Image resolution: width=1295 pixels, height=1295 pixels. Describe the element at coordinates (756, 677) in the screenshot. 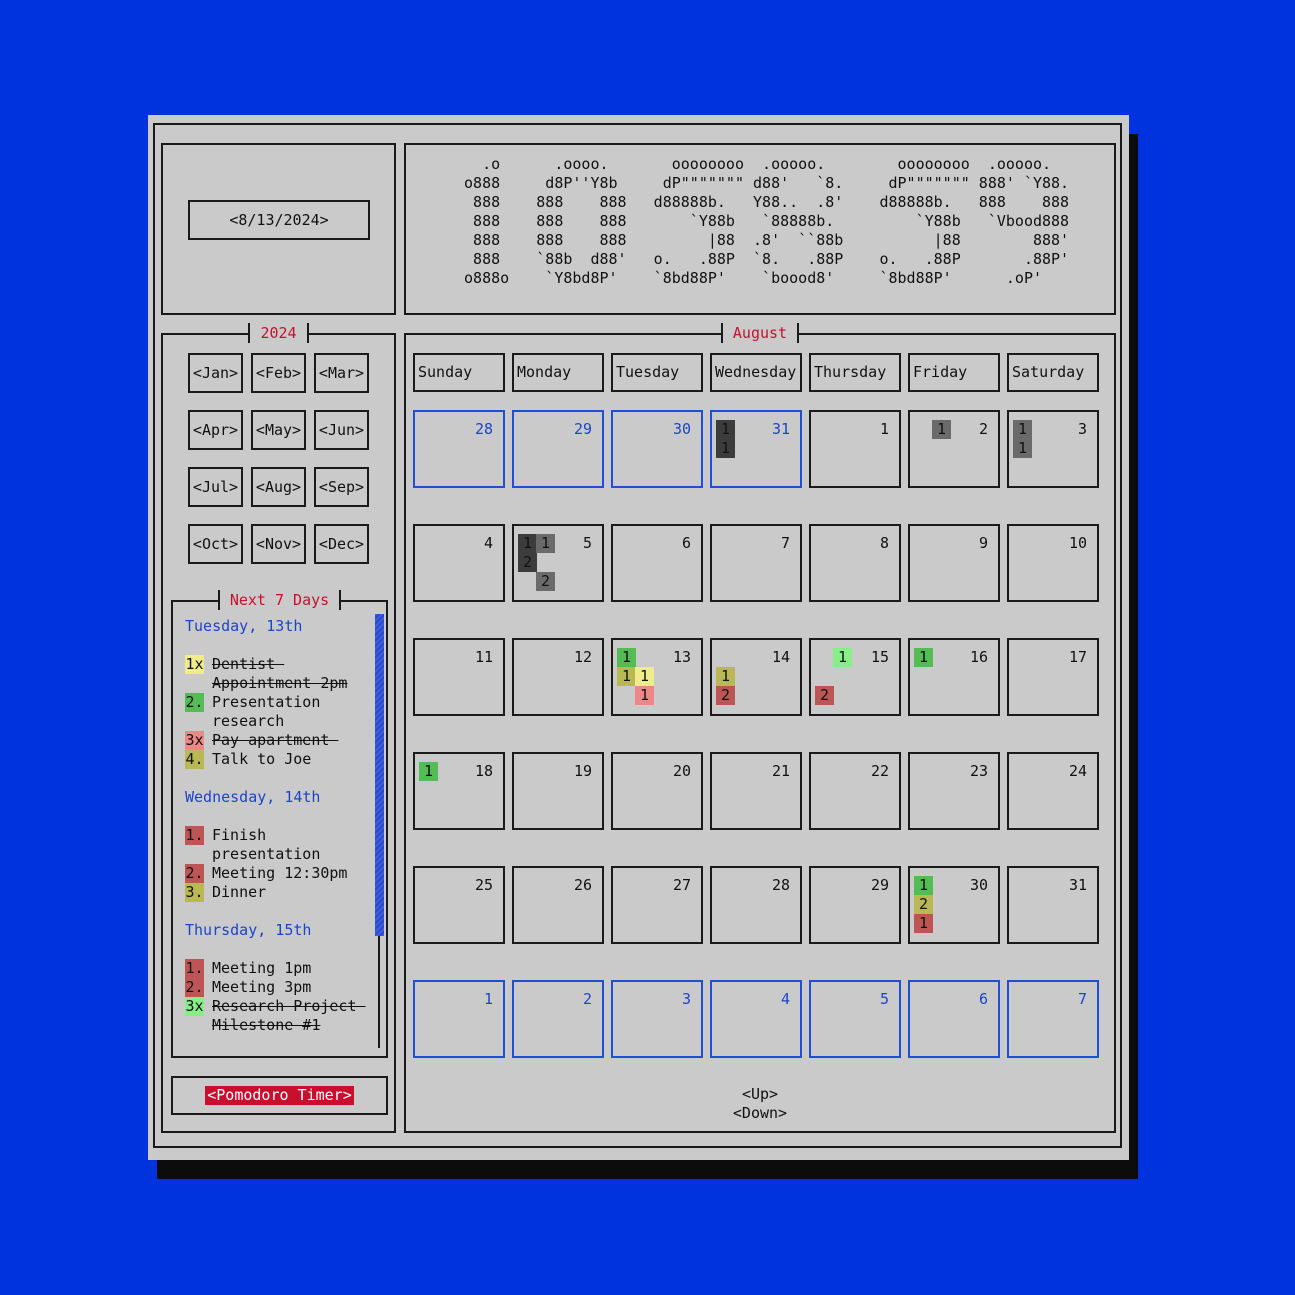

I see `day-cell: 14 1 2` at that location.